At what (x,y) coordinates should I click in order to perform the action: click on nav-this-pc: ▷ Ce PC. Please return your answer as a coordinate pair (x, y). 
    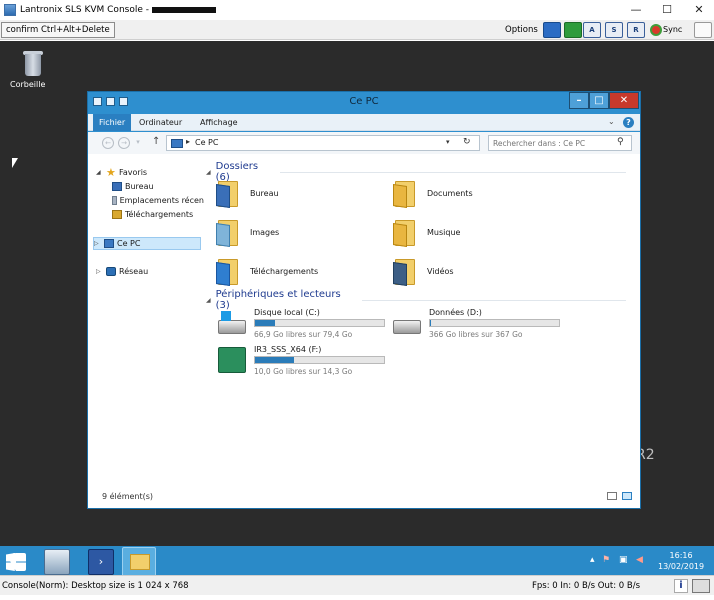
    Looking at the image, I should click on (147, 243).